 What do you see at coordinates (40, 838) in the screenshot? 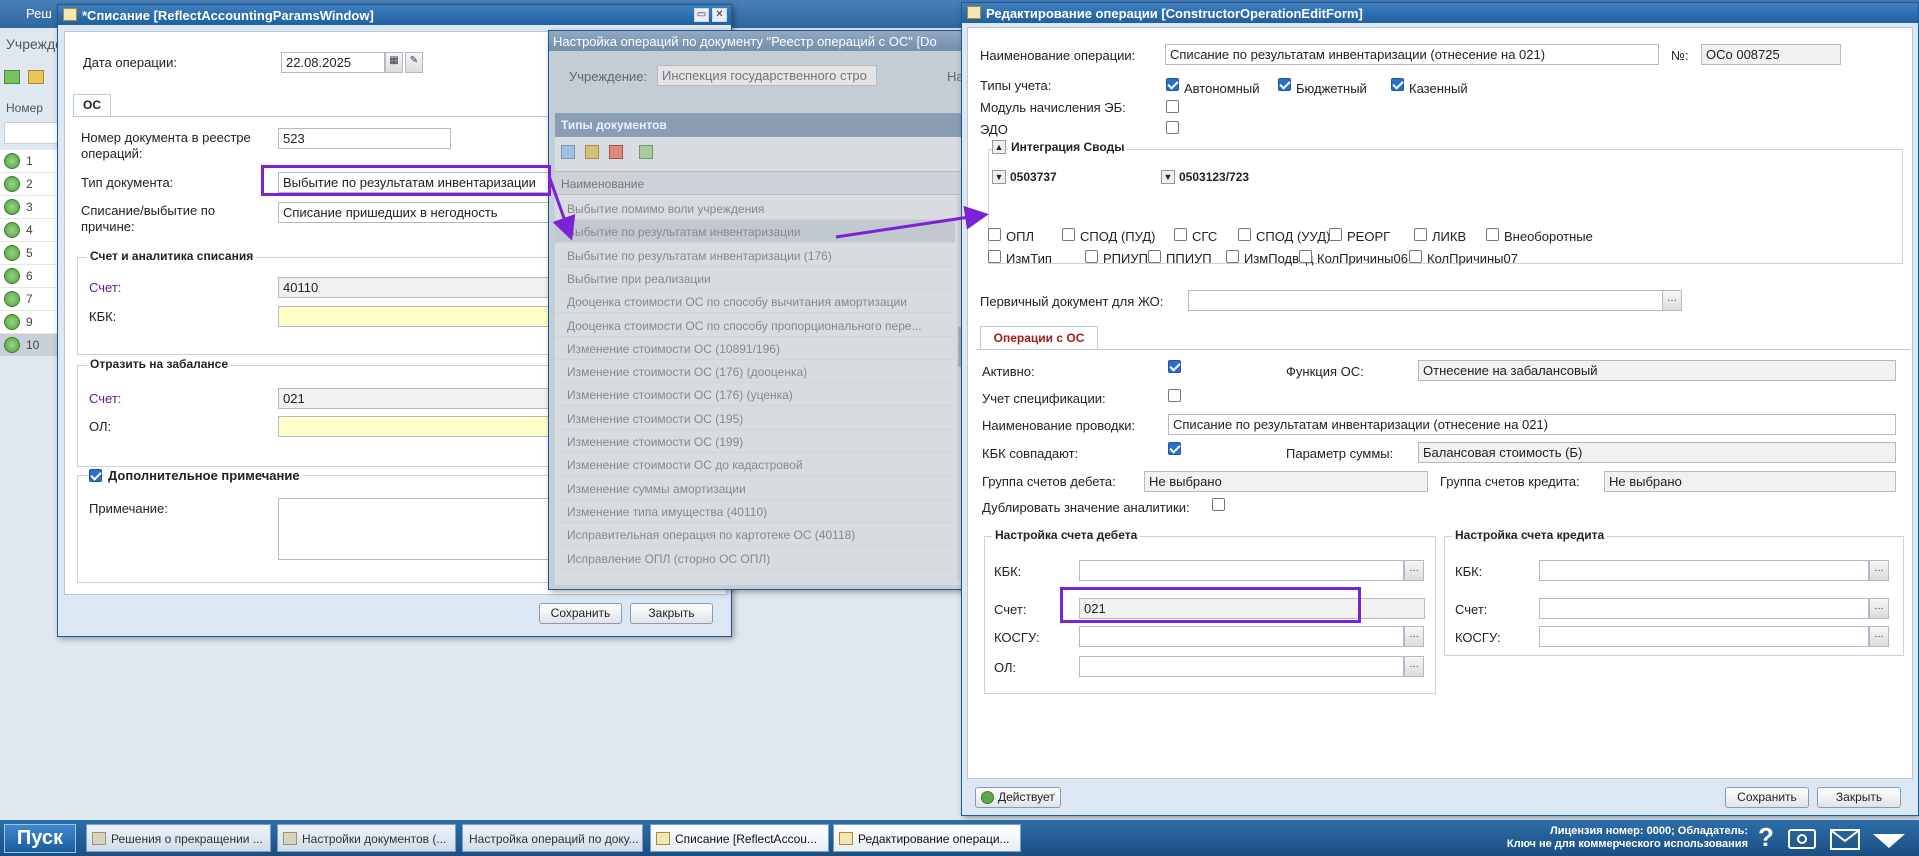
I see `start-button: Пуск` at bounding box center [40, 838].